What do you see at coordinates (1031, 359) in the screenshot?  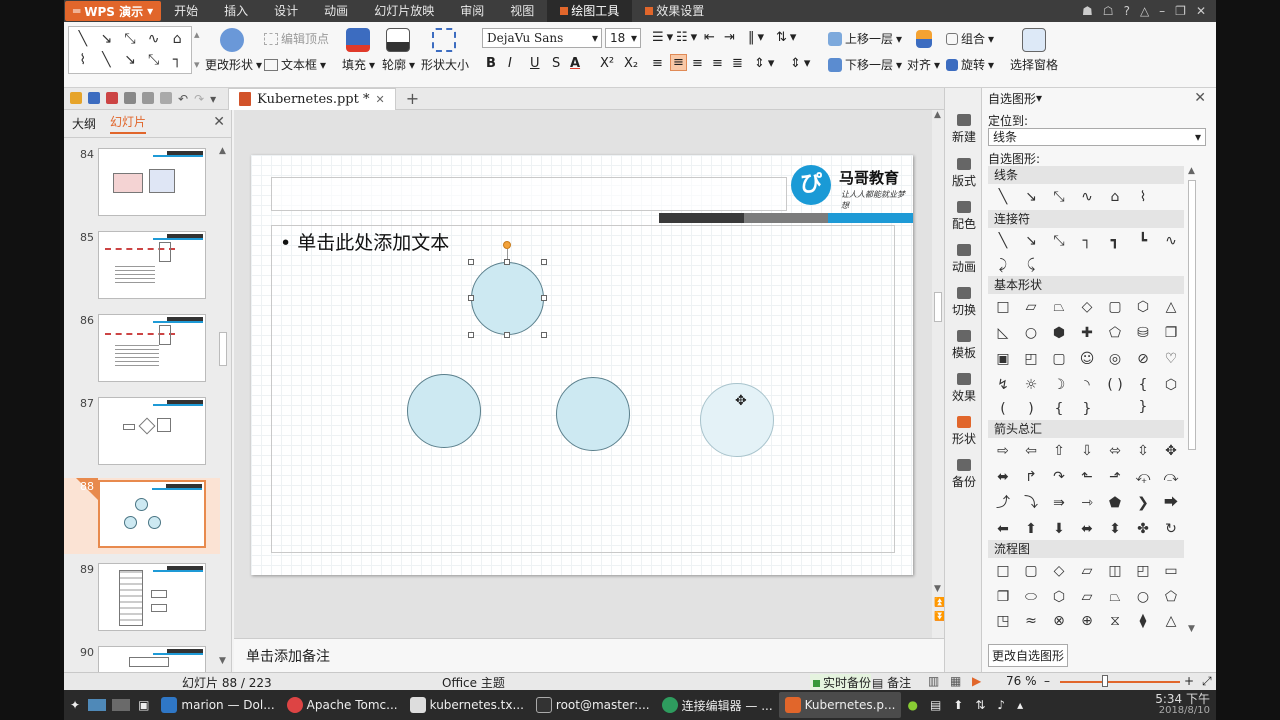 I see `folded-corner-icon: ◰` at bounding box center [1031, 359].